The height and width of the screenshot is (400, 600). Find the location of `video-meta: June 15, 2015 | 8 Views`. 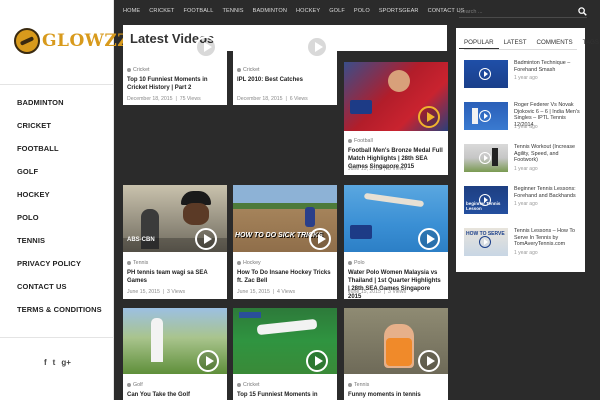

video-meta: June 15, 2015 | 8 Views is located at coordinates (377, 169).